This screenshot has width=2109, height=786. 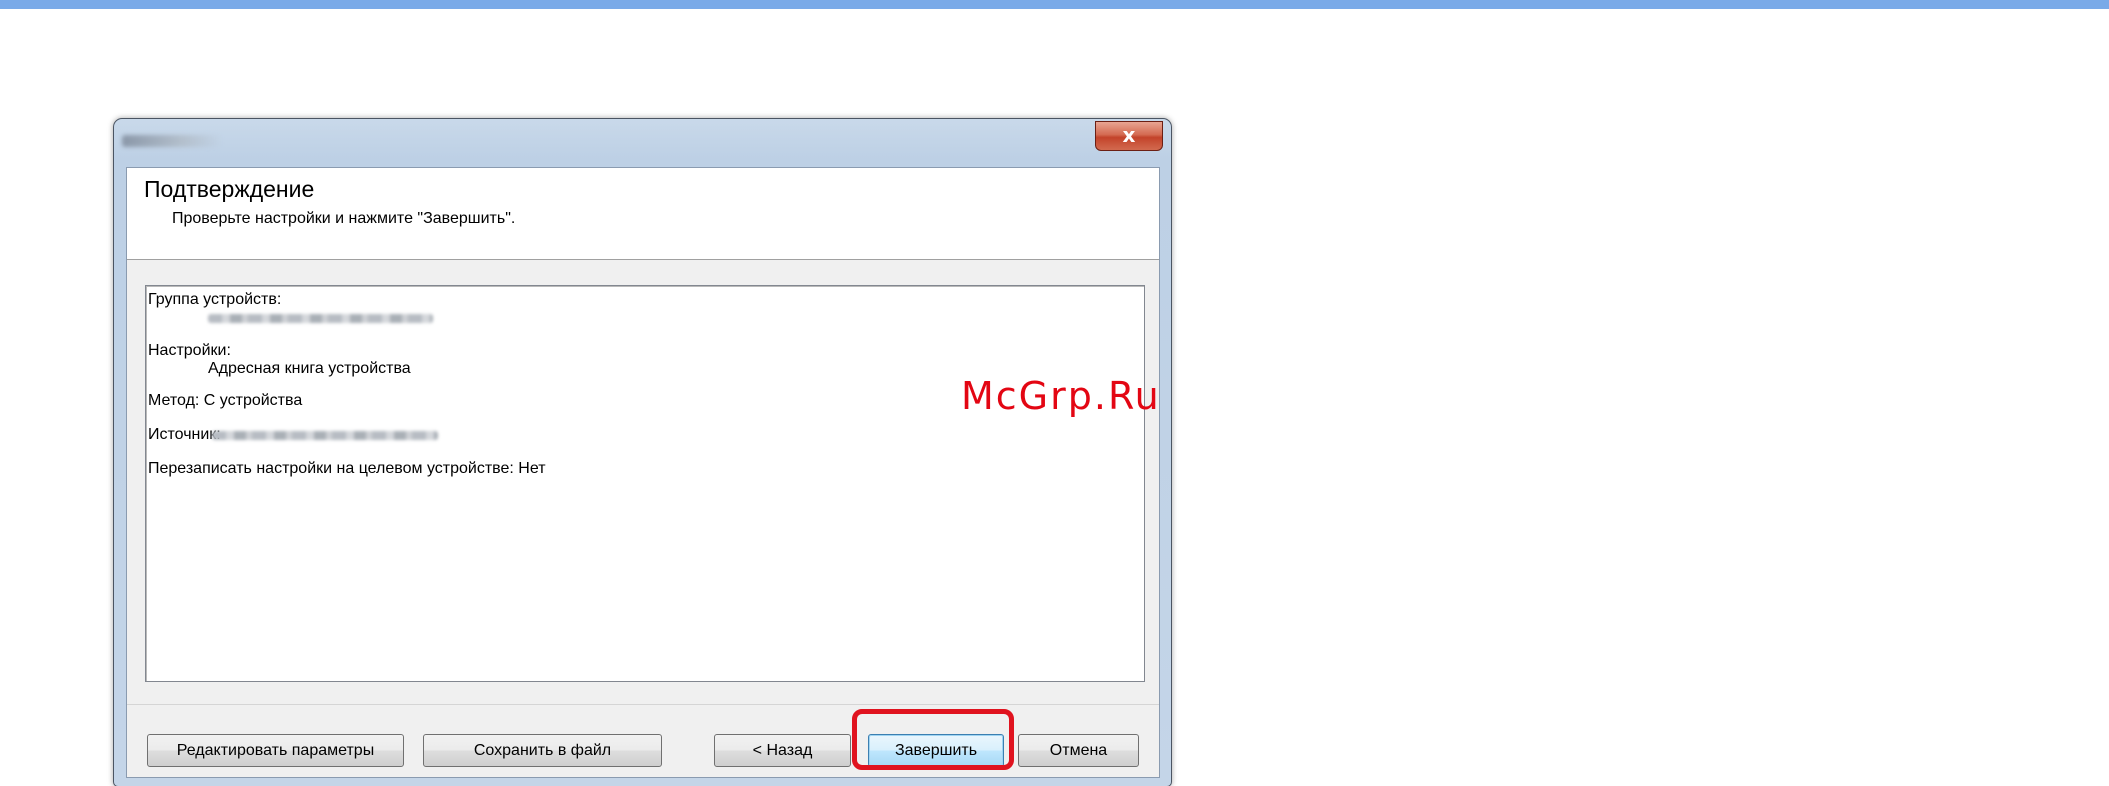 I want to click on close-button: x, so click(x=1129, y=136).